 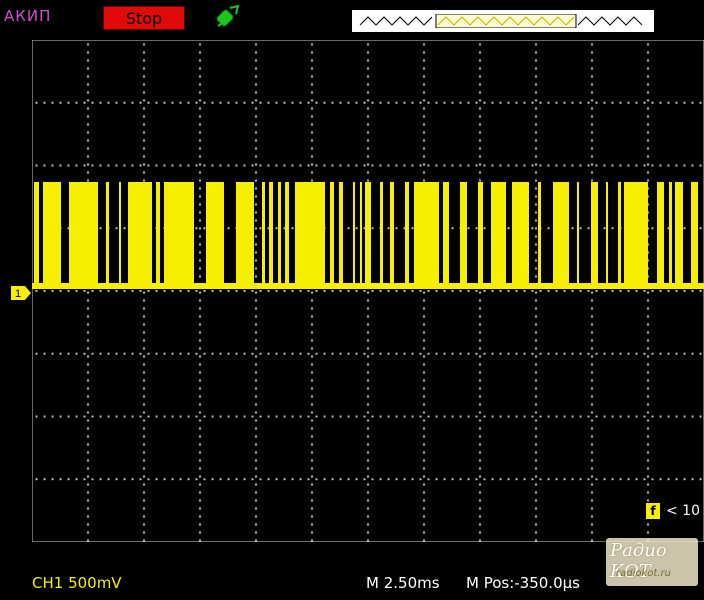 I want to click on run-stop-button: Stop, so click(x=144, y=18).